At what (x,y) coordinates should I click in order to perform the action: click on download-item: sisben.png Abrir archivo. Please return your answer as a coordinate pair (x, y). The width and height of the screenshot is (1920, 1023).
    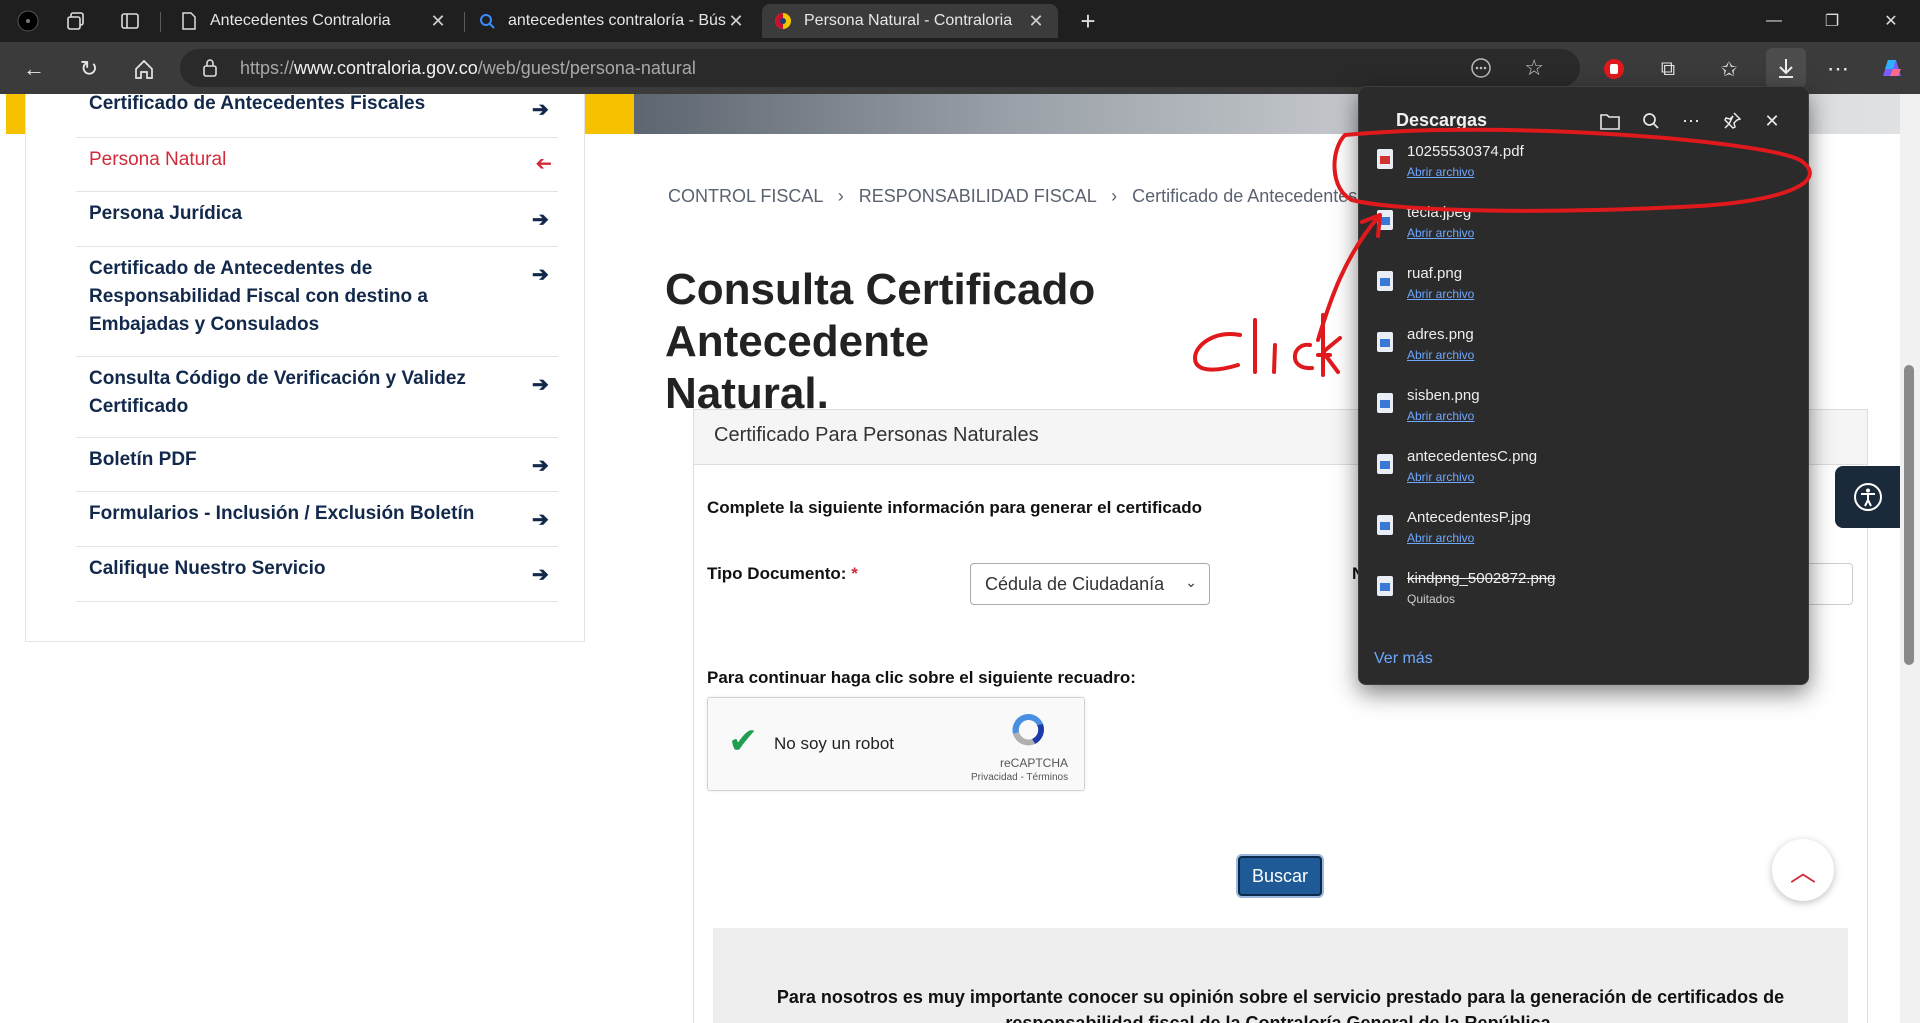
    Looking at the image, I should click on (1584, 409).